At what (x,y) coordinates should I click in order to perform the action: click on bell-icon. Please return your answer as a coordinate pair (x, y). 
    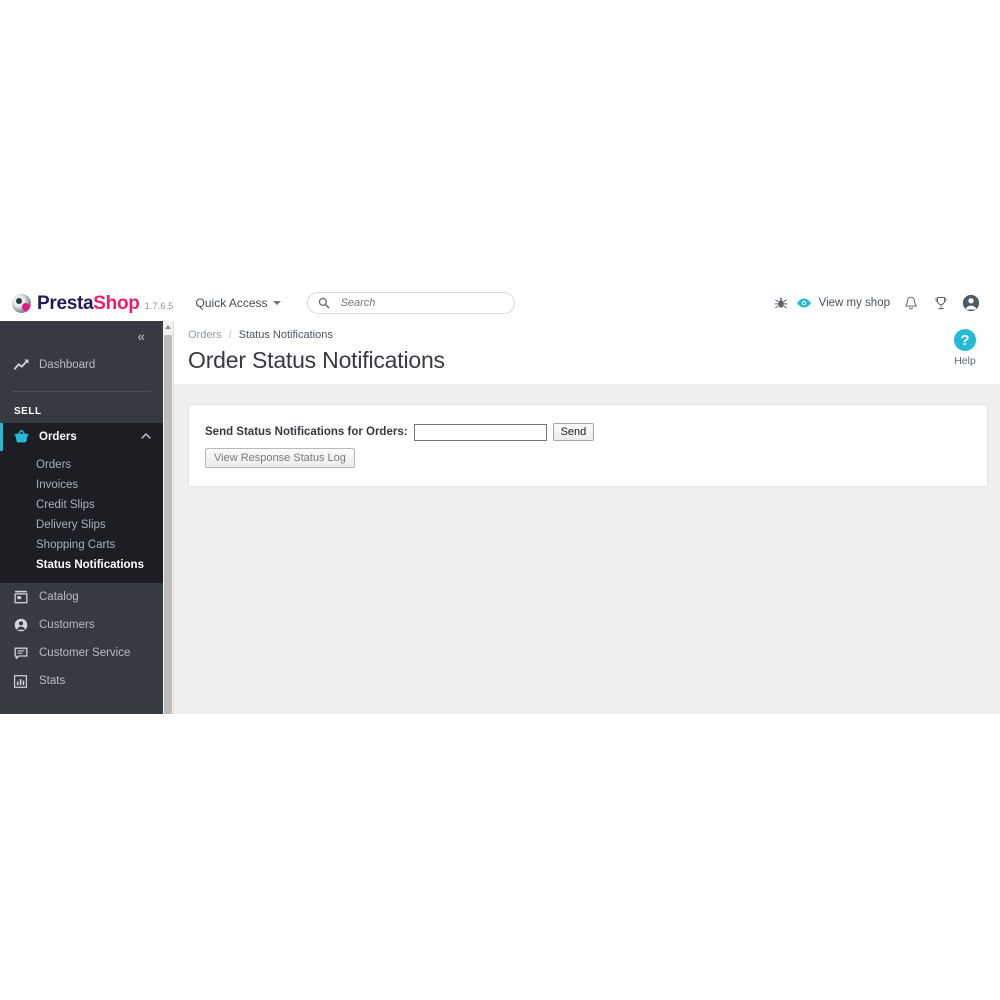
    Looking at the image, I should click on (911, 302).